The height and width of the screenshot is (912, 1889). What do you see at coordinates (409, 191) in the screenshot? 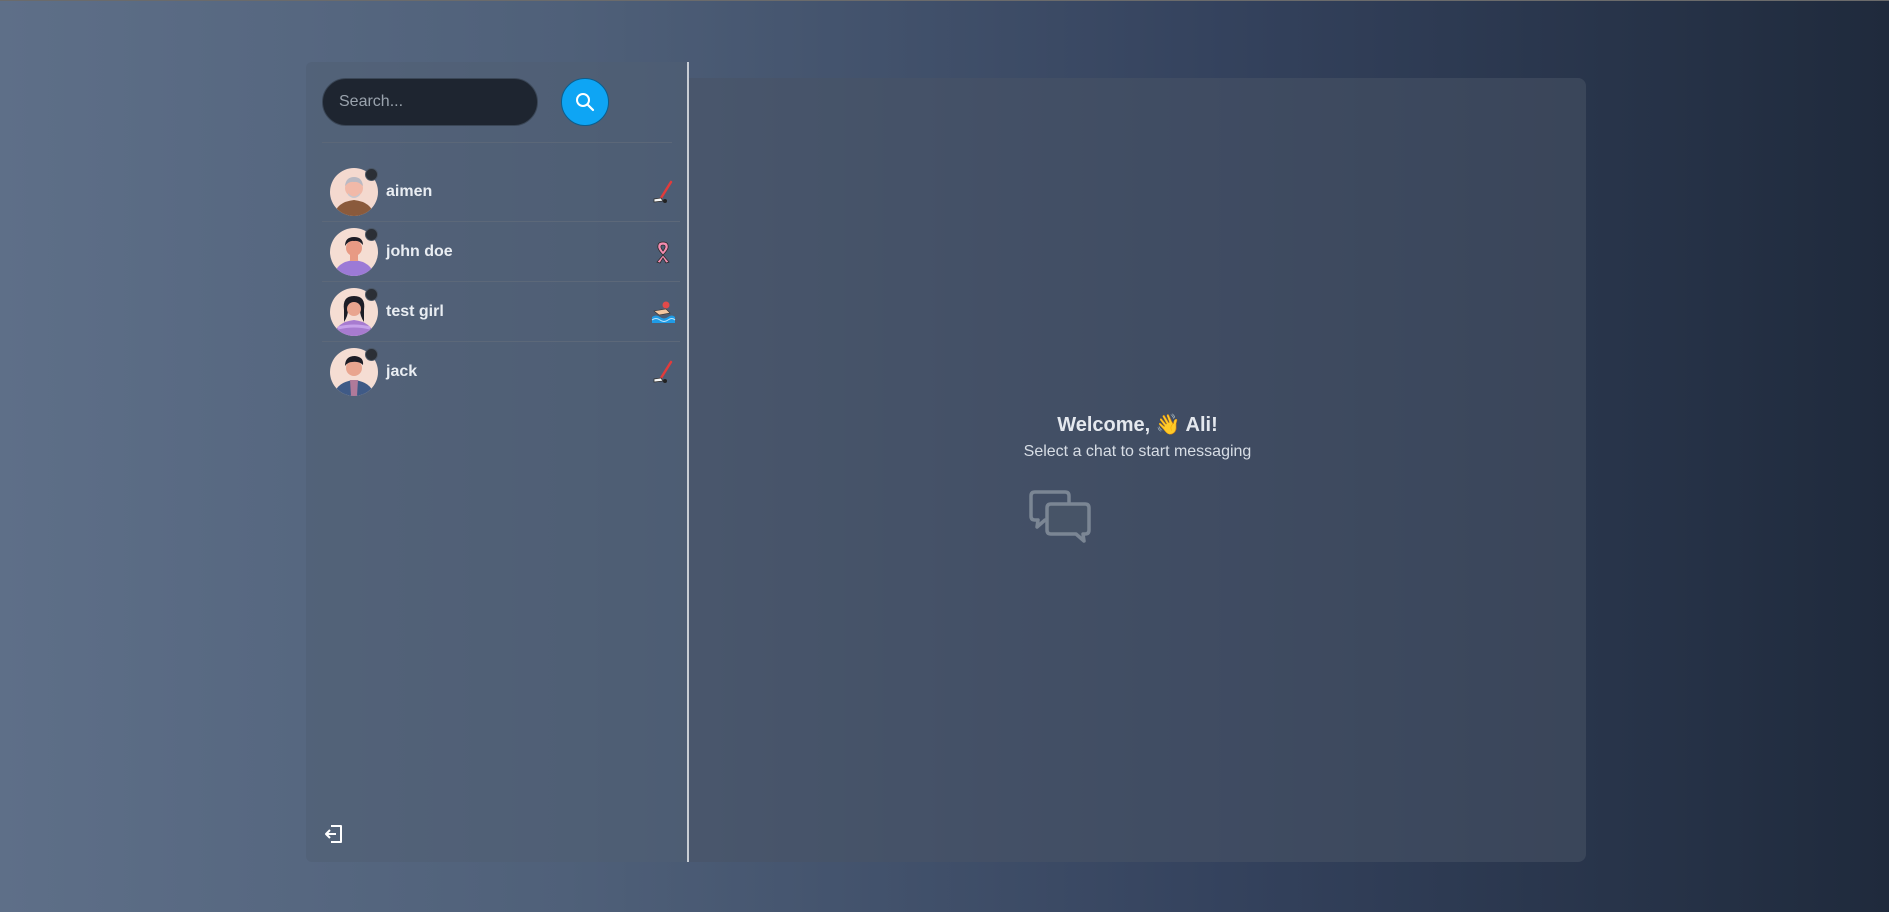
I see `conversation-name: aimen` at bounding box center [409, 191].